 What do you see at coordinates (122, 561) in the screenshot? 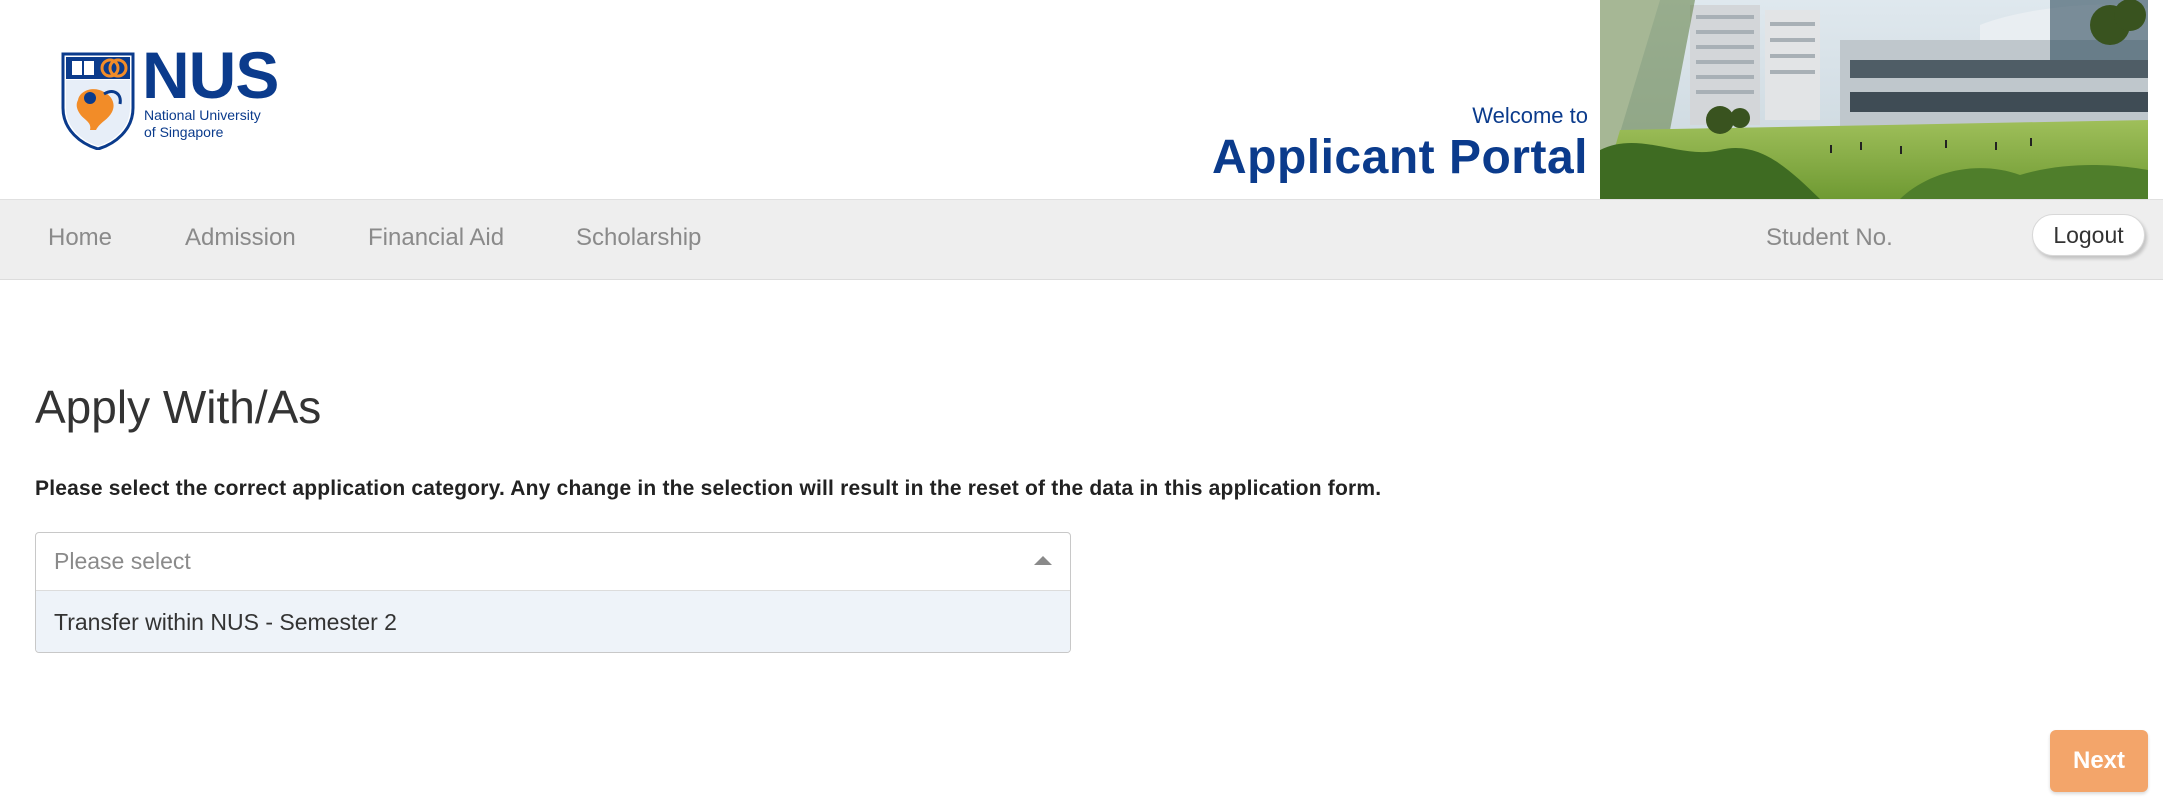
I see `select-placeholder: Please select` at bounding box center [122, 561].